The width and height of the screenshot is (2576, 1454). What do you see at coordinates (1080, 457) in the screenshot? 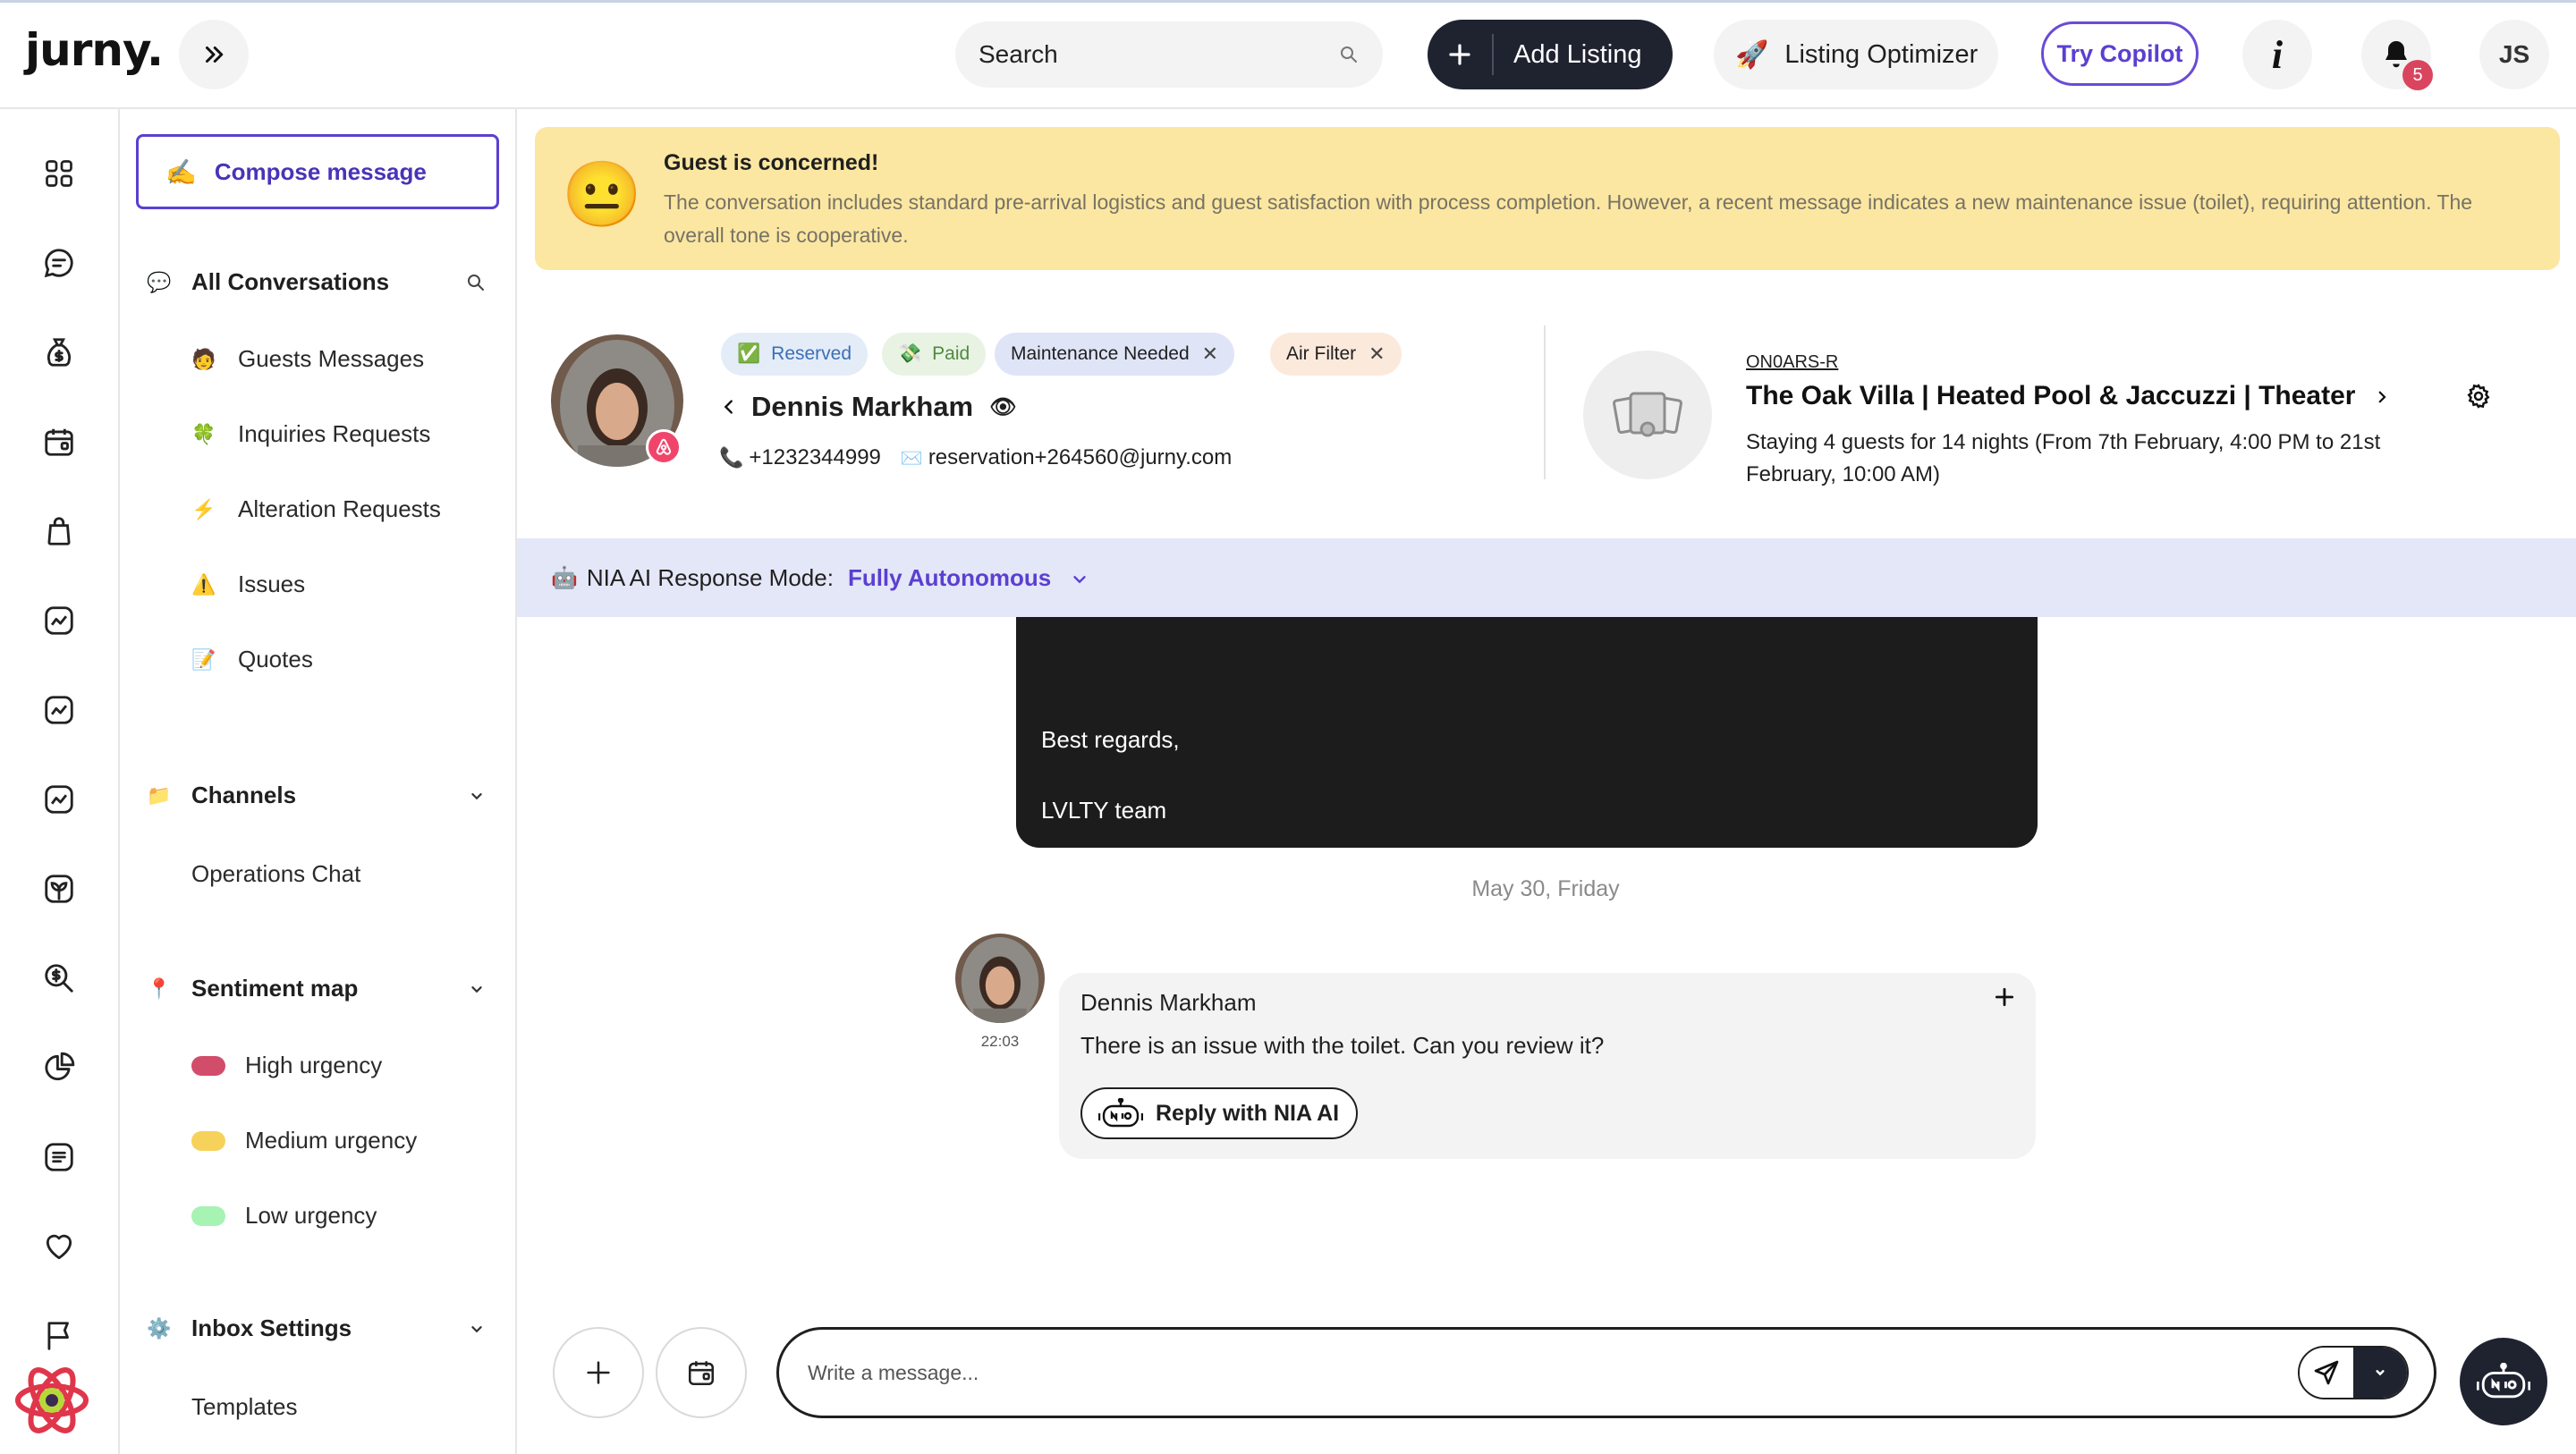
I see `guest-email: reservation+264560@jurny.com` at bounding box center [1080, 457].